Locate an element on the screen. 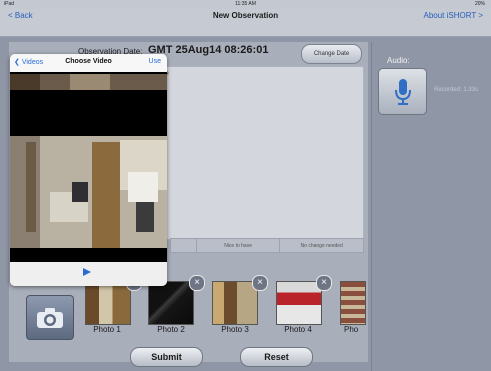 The width and height of the screenshot is (491, 371). recorded-duration: Recorded: 1.33s is located at coordinates (456, 90).